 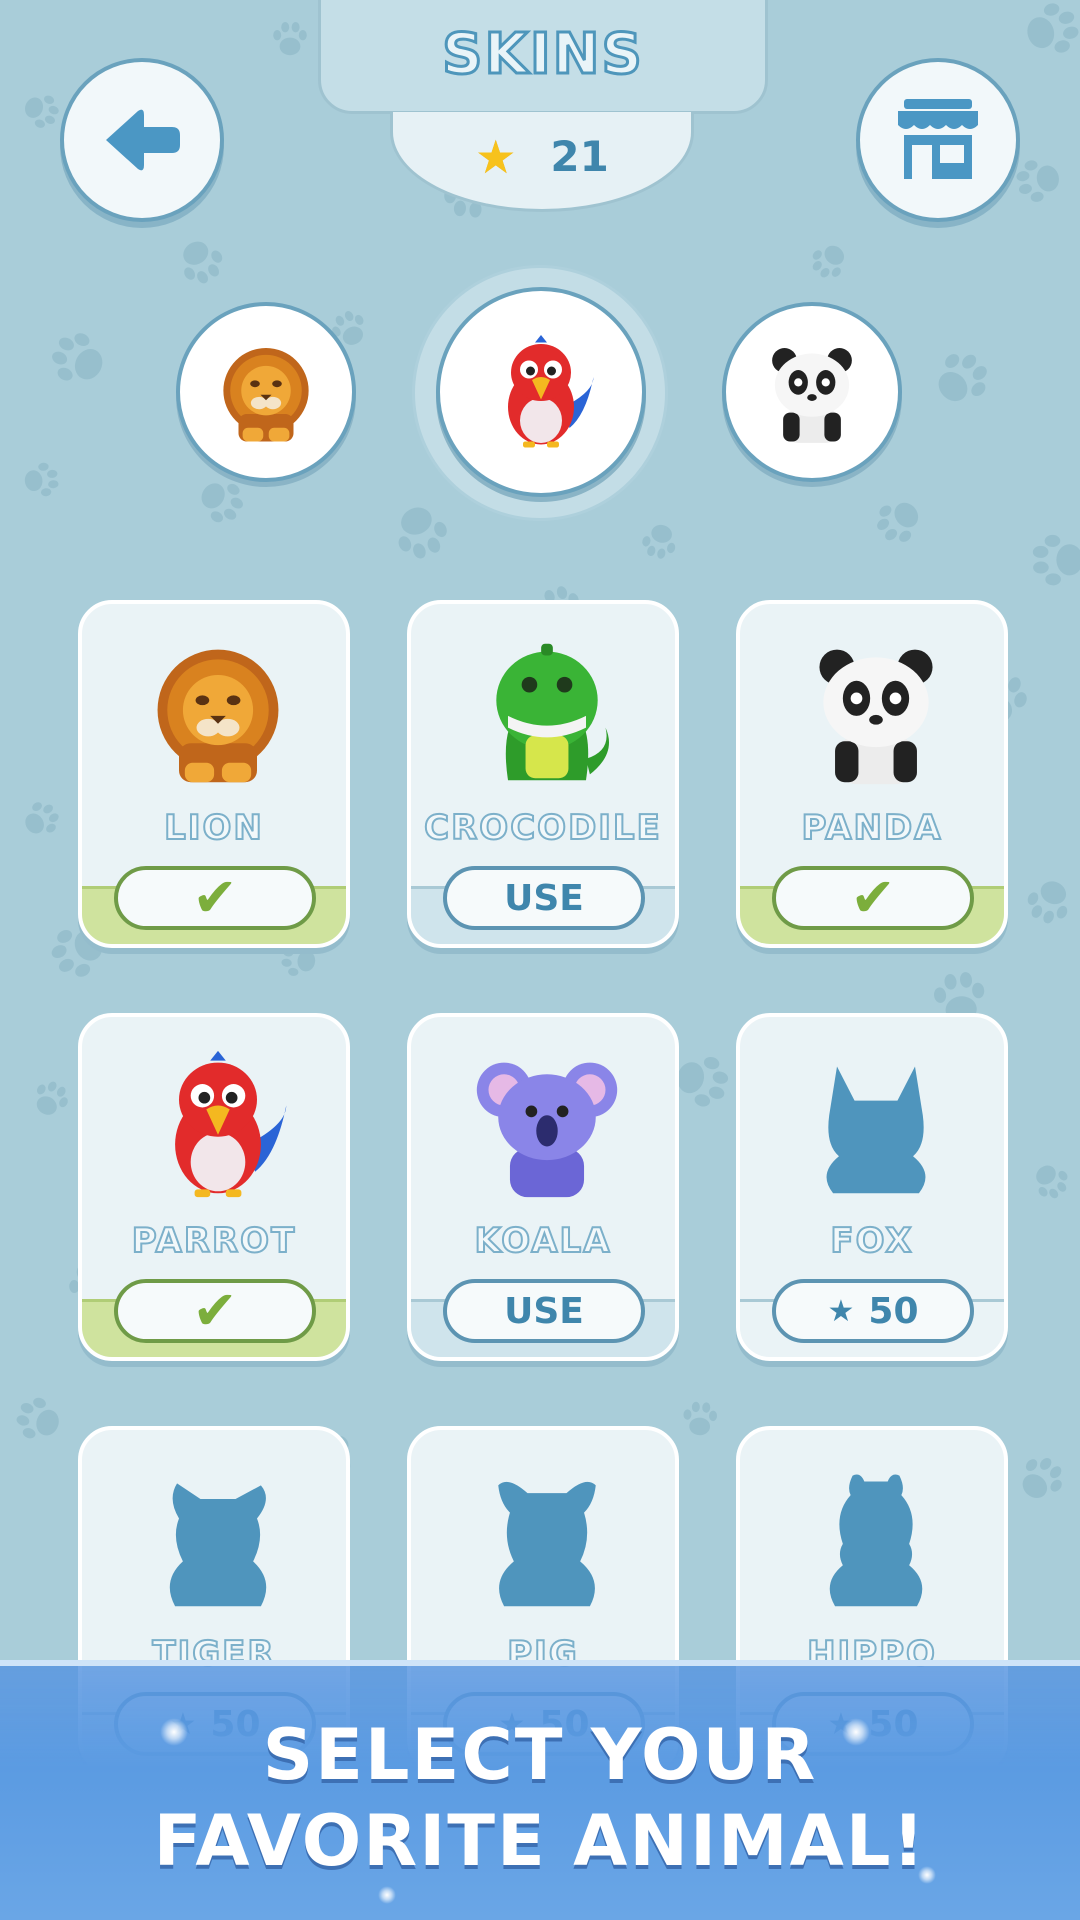 I want to click on back-arrow-icon, so click(x=143, y=140).